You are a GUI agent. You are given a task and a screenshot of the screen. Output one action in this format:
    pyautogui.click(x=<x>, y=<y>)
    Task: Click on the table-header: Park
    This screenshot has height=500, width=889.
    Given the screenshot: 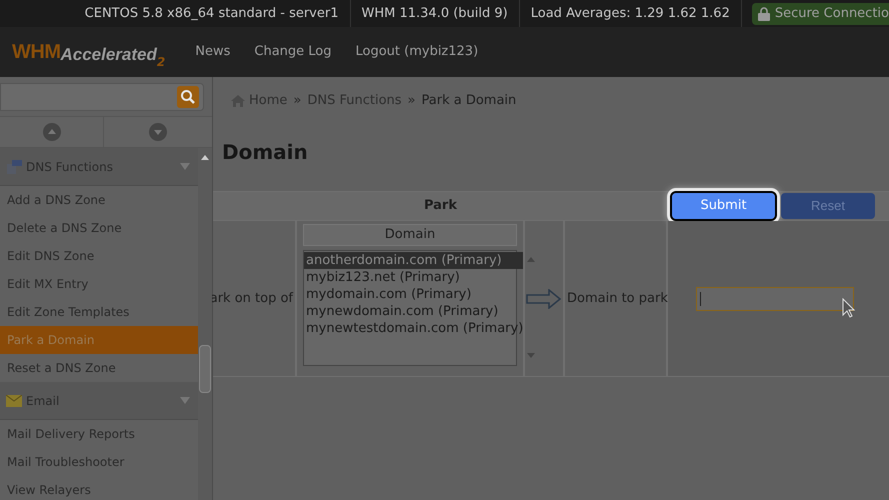 What is the action you would take?
    pyautogui.click(x=440, y=206)
    